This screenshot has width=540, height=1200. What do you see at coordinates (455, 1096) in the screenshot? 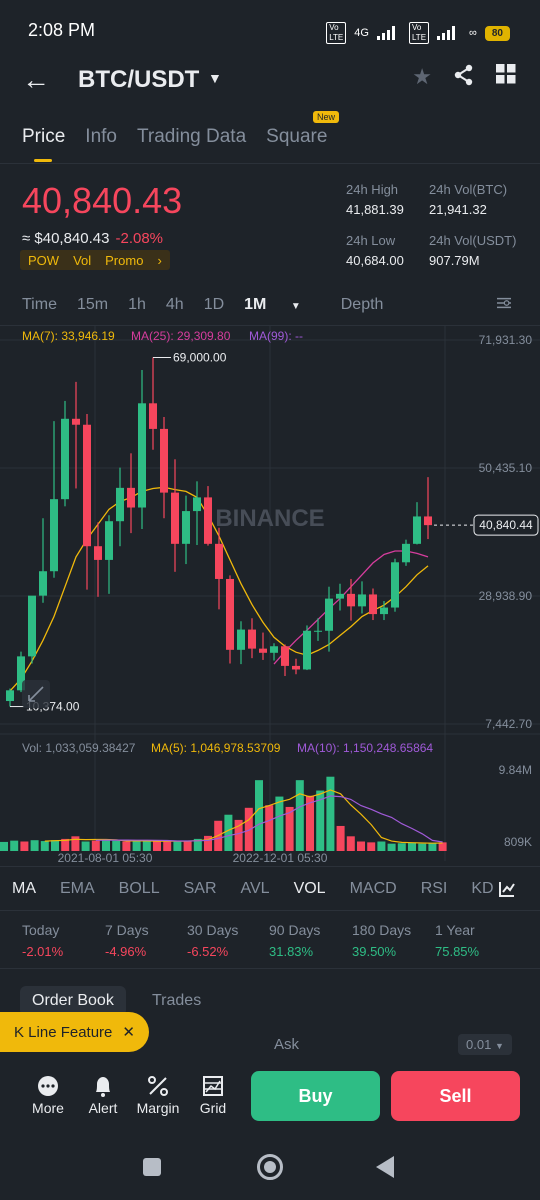
I see `sell-button: Sell` at bounding box center [455, 1096].